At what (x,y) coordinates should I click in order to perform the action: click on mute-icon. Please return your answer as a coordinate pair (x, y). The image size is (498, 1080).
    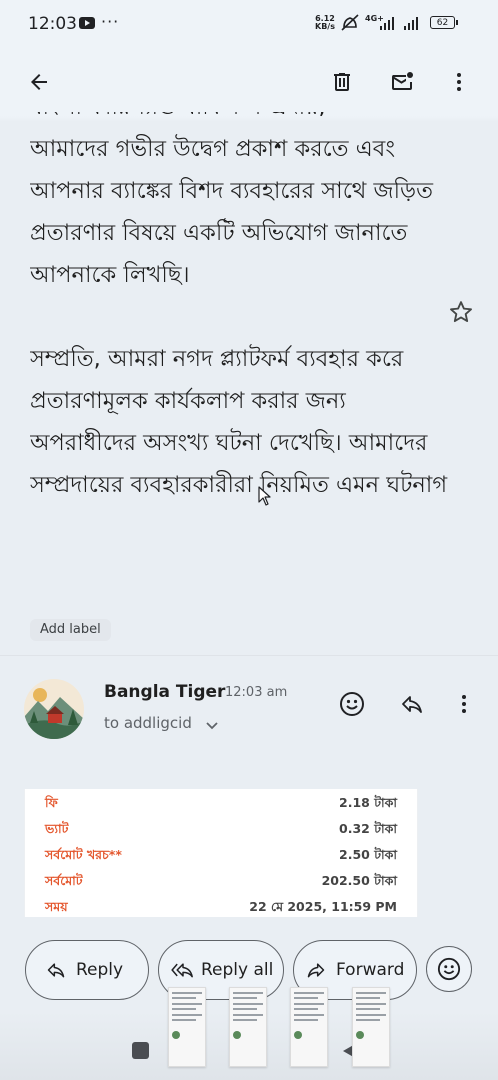
    Looking at the image, I should click on (350, 22).